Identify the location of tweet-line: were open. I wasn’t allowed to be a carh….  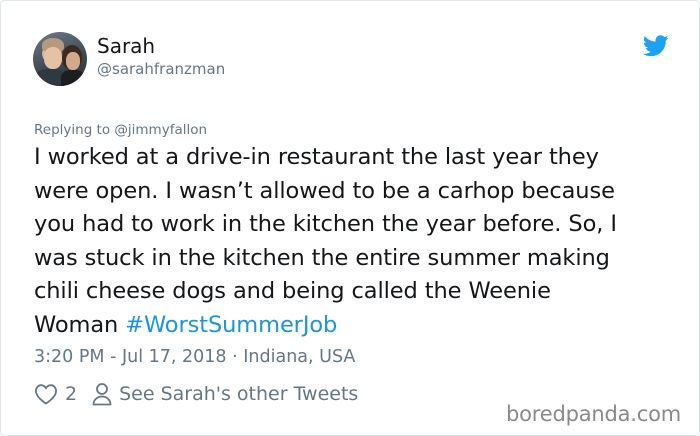
(324, 190).